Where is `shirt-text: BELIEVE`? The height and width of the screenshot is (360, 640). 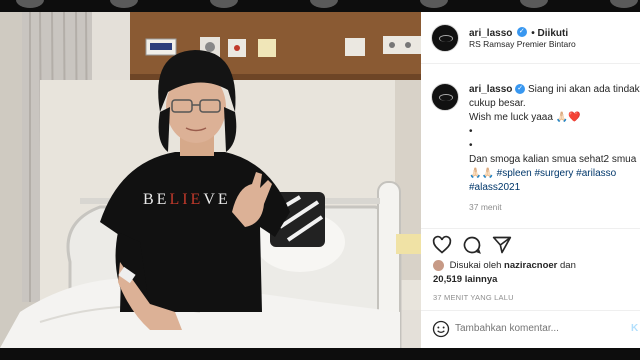 shirt-text: BELIEVE is located at coordinates (187, 200).